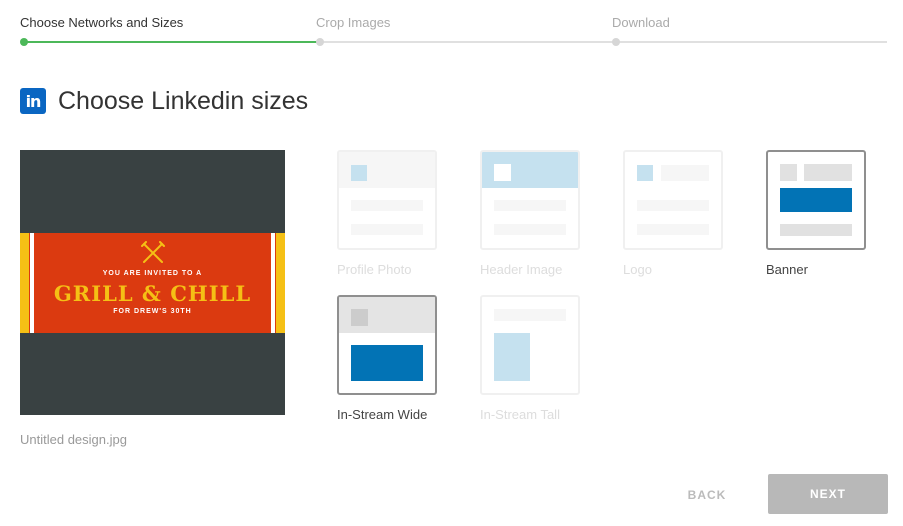  What do you see at coordinates (73, 439) in the screenshot?
I see `preview-filename: Untitled design.jpg` at bounding box center [73, 439].